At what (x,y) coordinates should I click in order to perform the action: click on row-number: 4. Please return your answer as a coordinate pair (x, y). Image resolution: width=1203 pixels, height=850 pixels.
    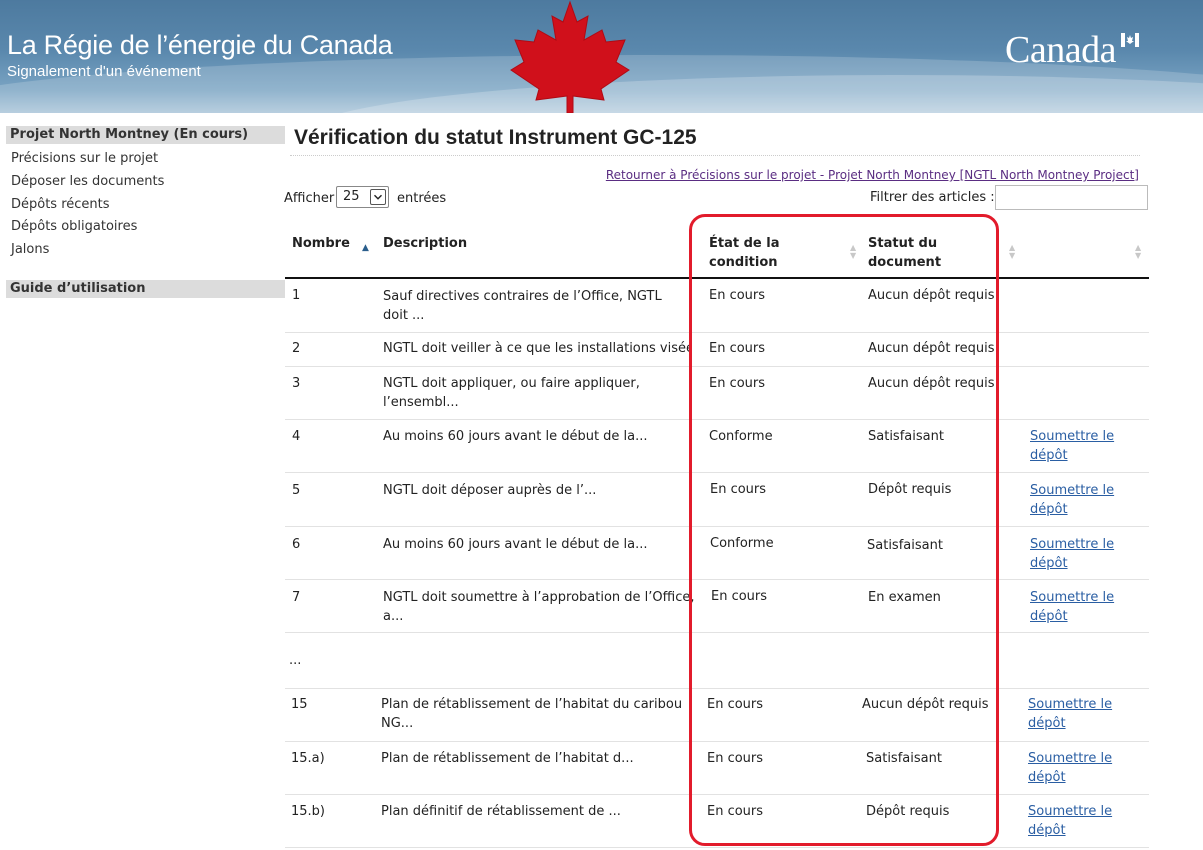
    Looking at the image, I should click on (296, 436).